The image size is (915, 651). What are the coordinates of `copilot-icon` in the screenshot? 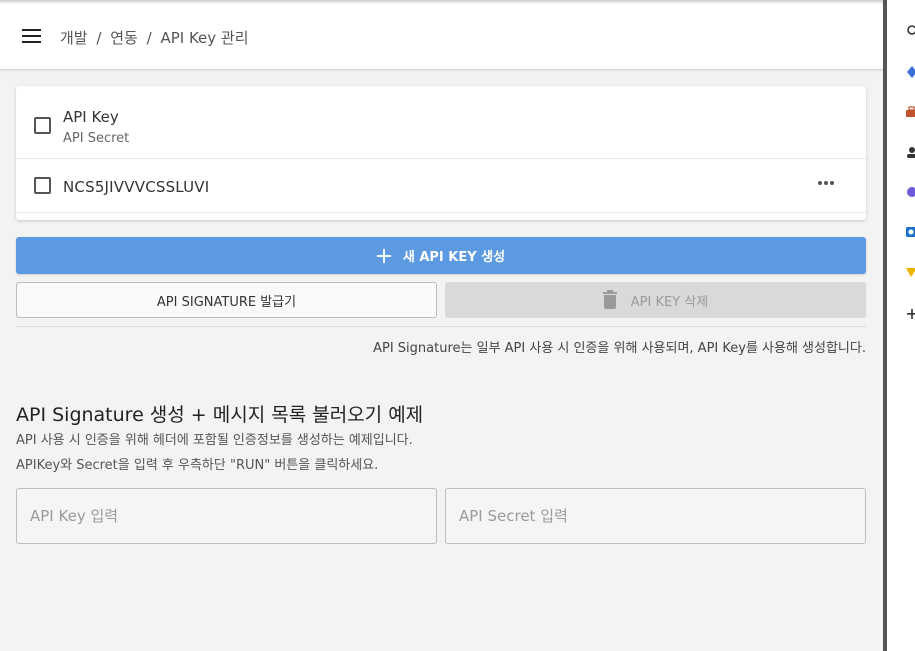 It's located at (910, 192).